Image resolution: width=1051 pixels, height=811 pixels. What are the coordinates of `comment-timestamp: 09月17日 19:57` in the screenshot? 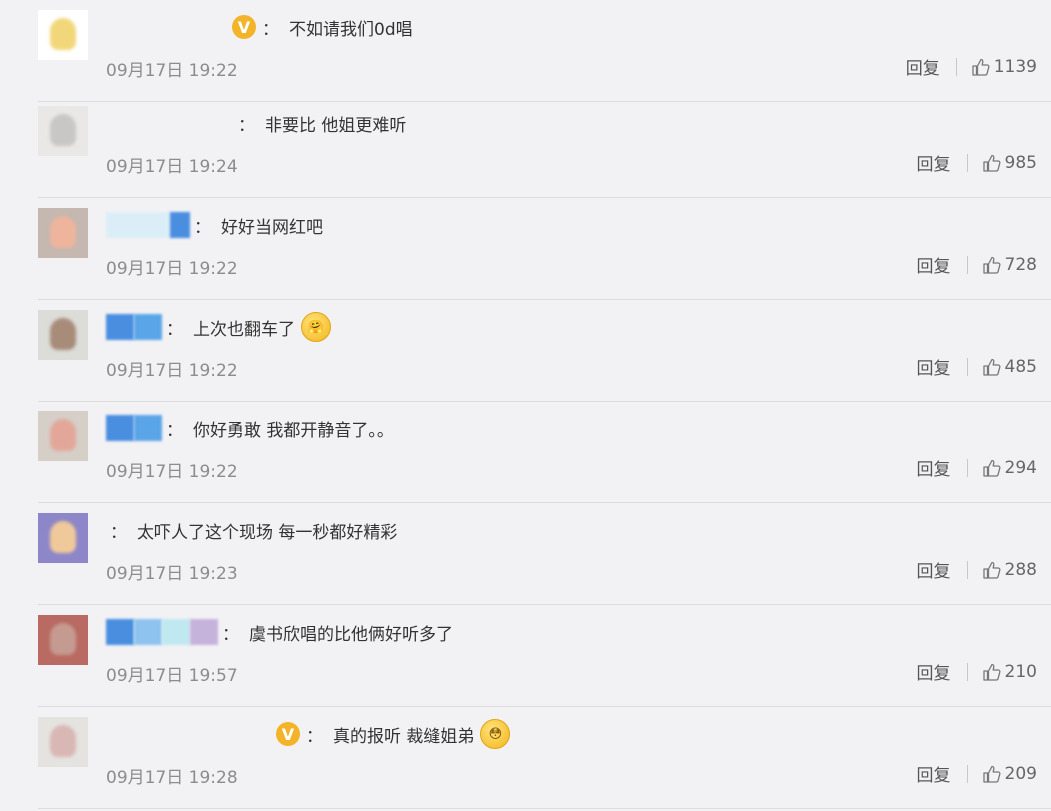 It's located at (172, 676).